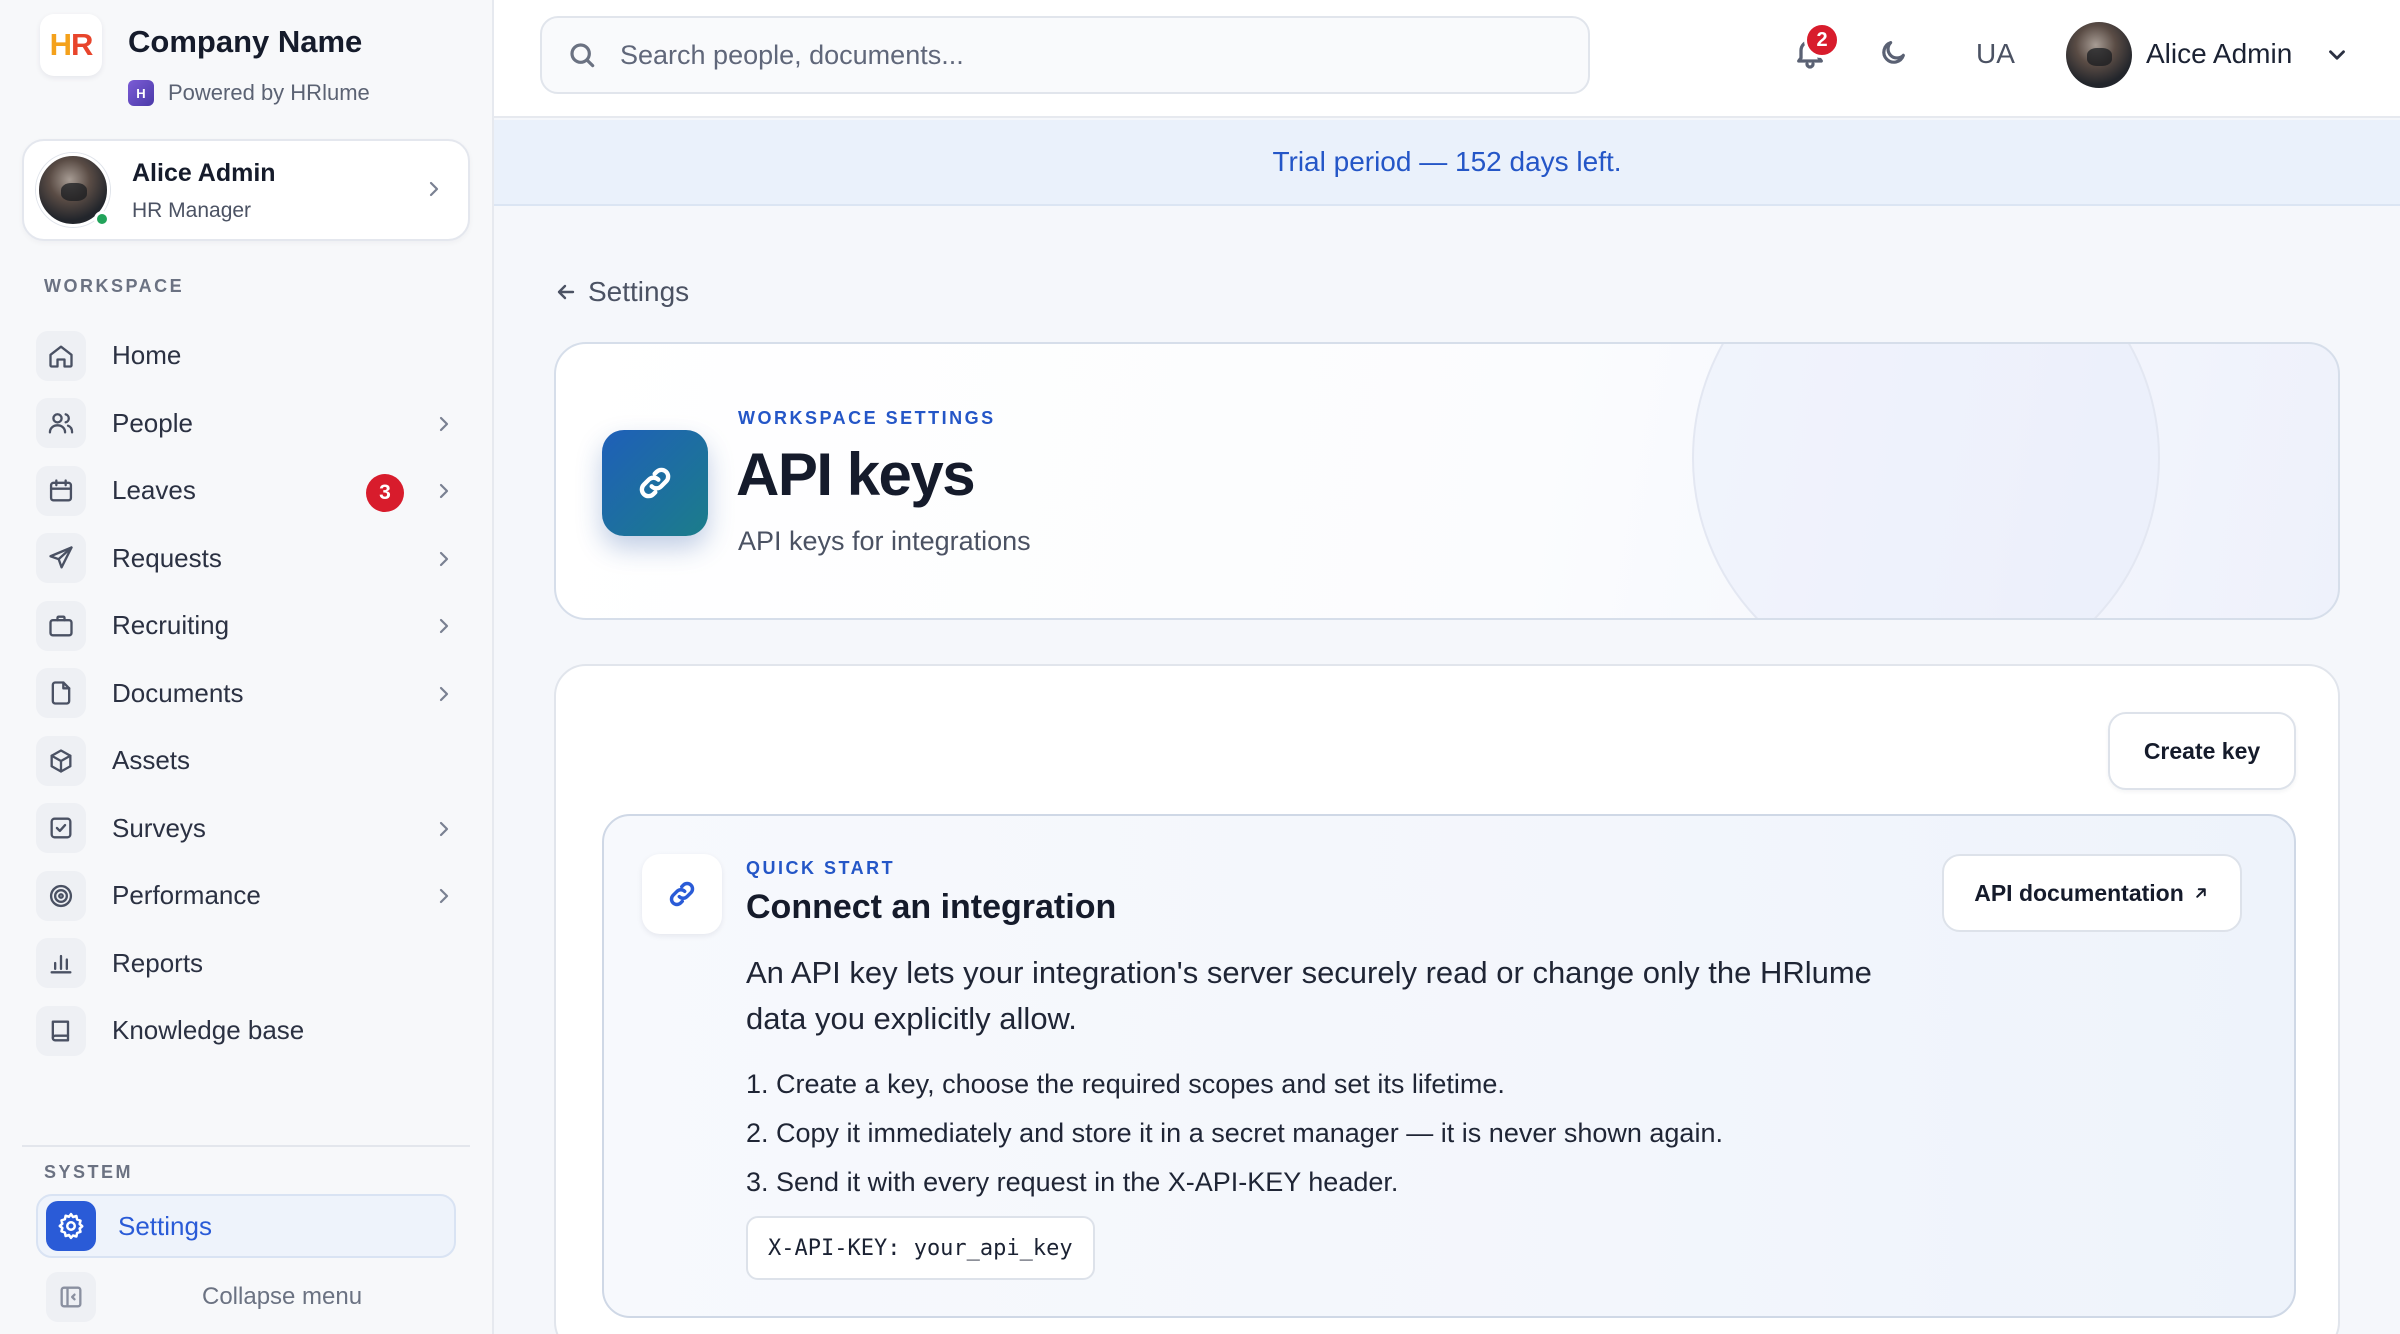 The height and width of the screenshot is (1334, 2400). Describe the element at coordinates (246, 424) in the screenshot. I see `sidebar-item-people: People` at that location.